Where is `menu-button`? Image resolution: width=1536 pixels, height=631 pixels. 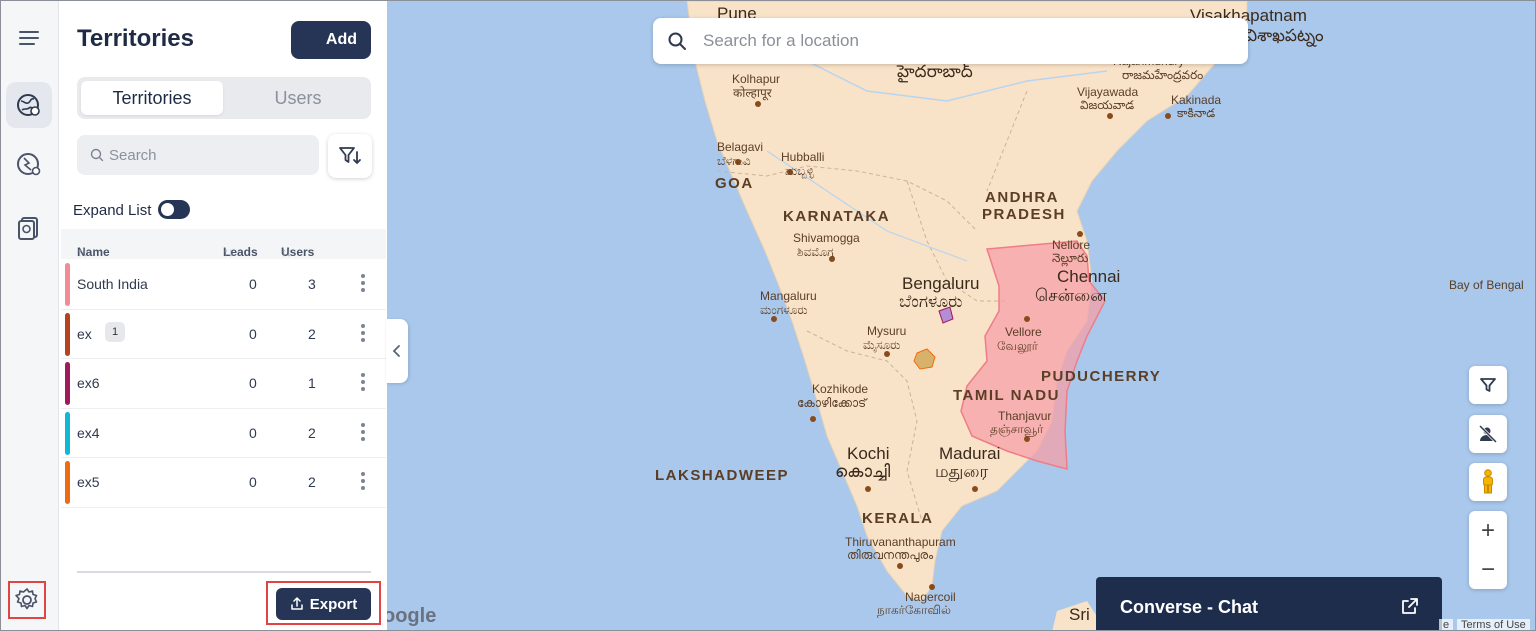 menu-button is located at coordinates (29, 38).